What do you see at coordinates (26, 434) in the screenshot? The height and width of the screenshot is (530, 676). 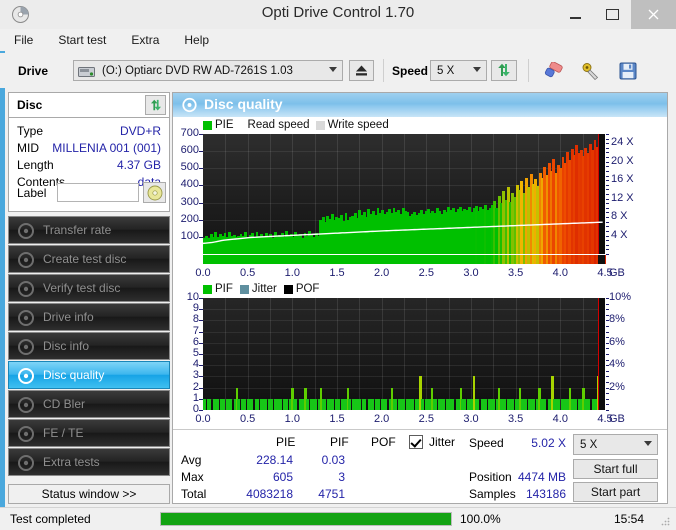 I see `disc-icon` at bounding box center [26, 434].